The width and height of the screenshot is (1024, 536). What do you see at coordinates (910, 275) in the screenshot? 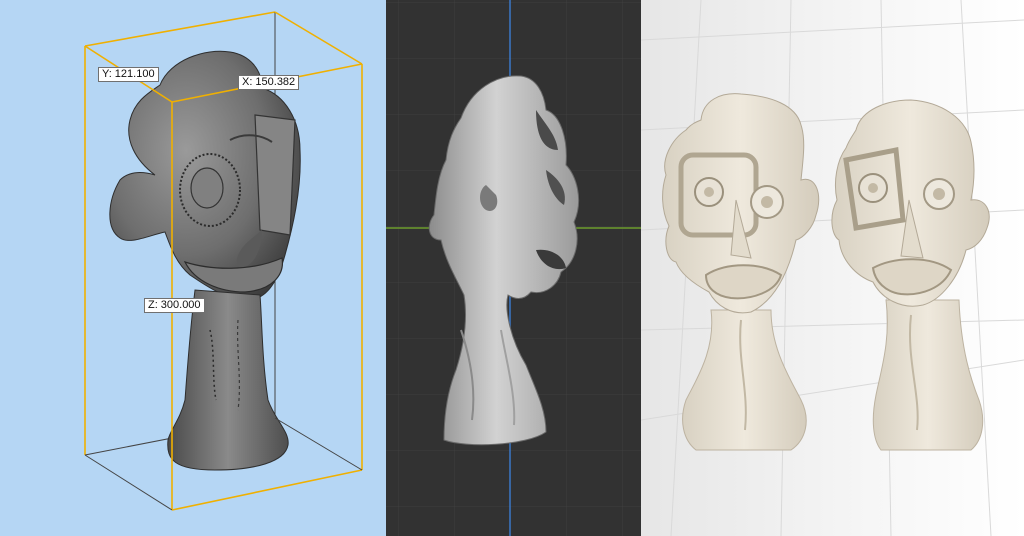
I see `sculpture-right` at bounding box center [910, 275].